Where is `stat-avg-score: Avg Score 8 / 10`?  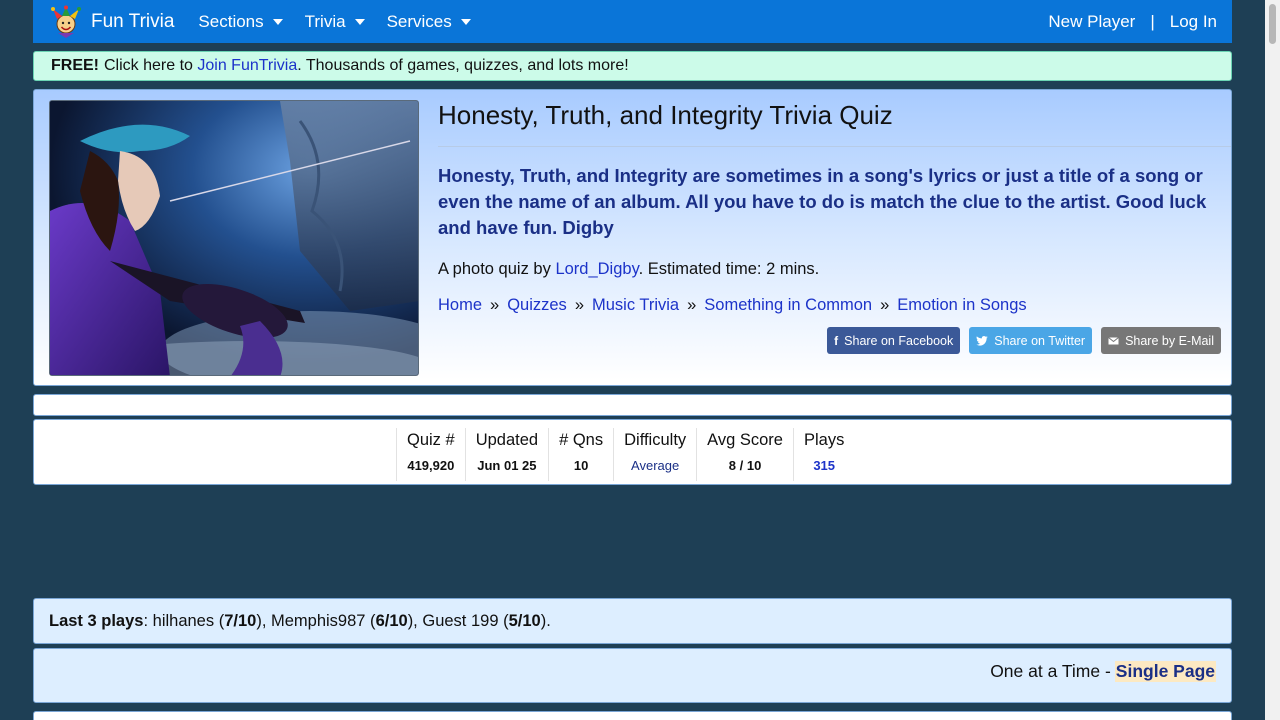 stat-avg-score: Avg Score 8 / 10 is located at coordinates (745, 454).